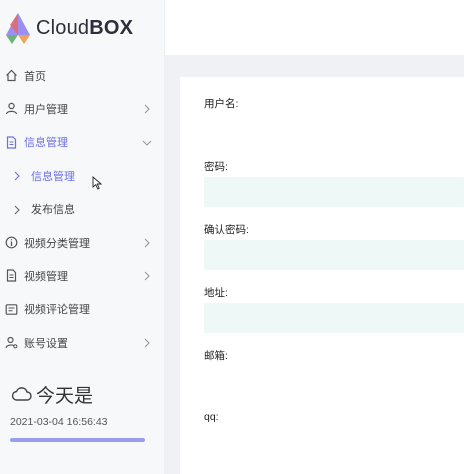  Describe the element at coordinates (57, 243) in the screenshot. I see `sidebar-item-label: 视频分类管理` at that location.